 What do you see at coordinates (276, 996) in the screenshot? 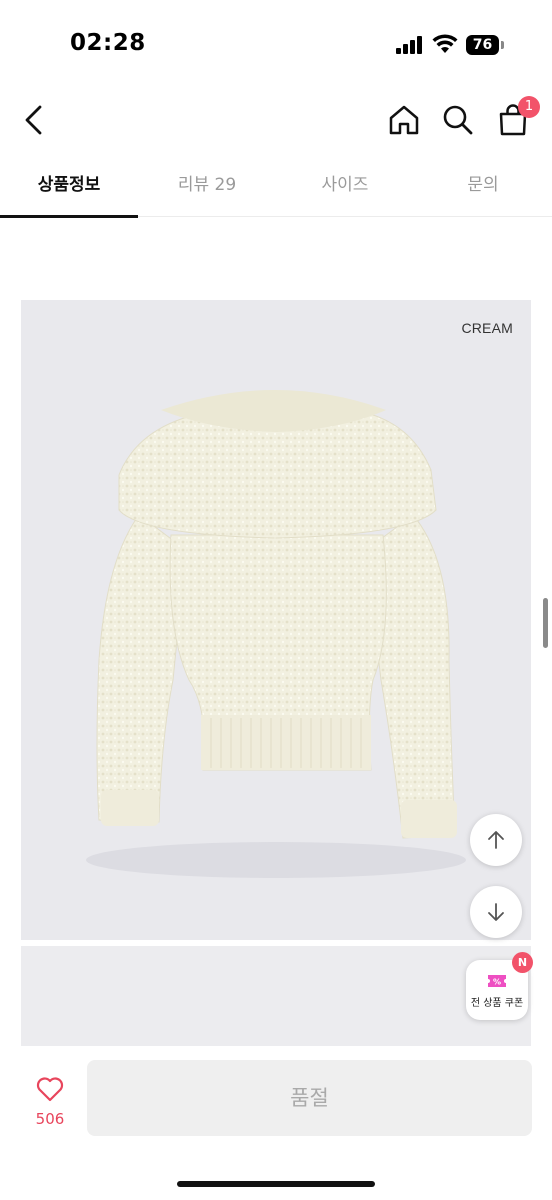
I see `product-image-secondary` at bounding box center [276, 996].